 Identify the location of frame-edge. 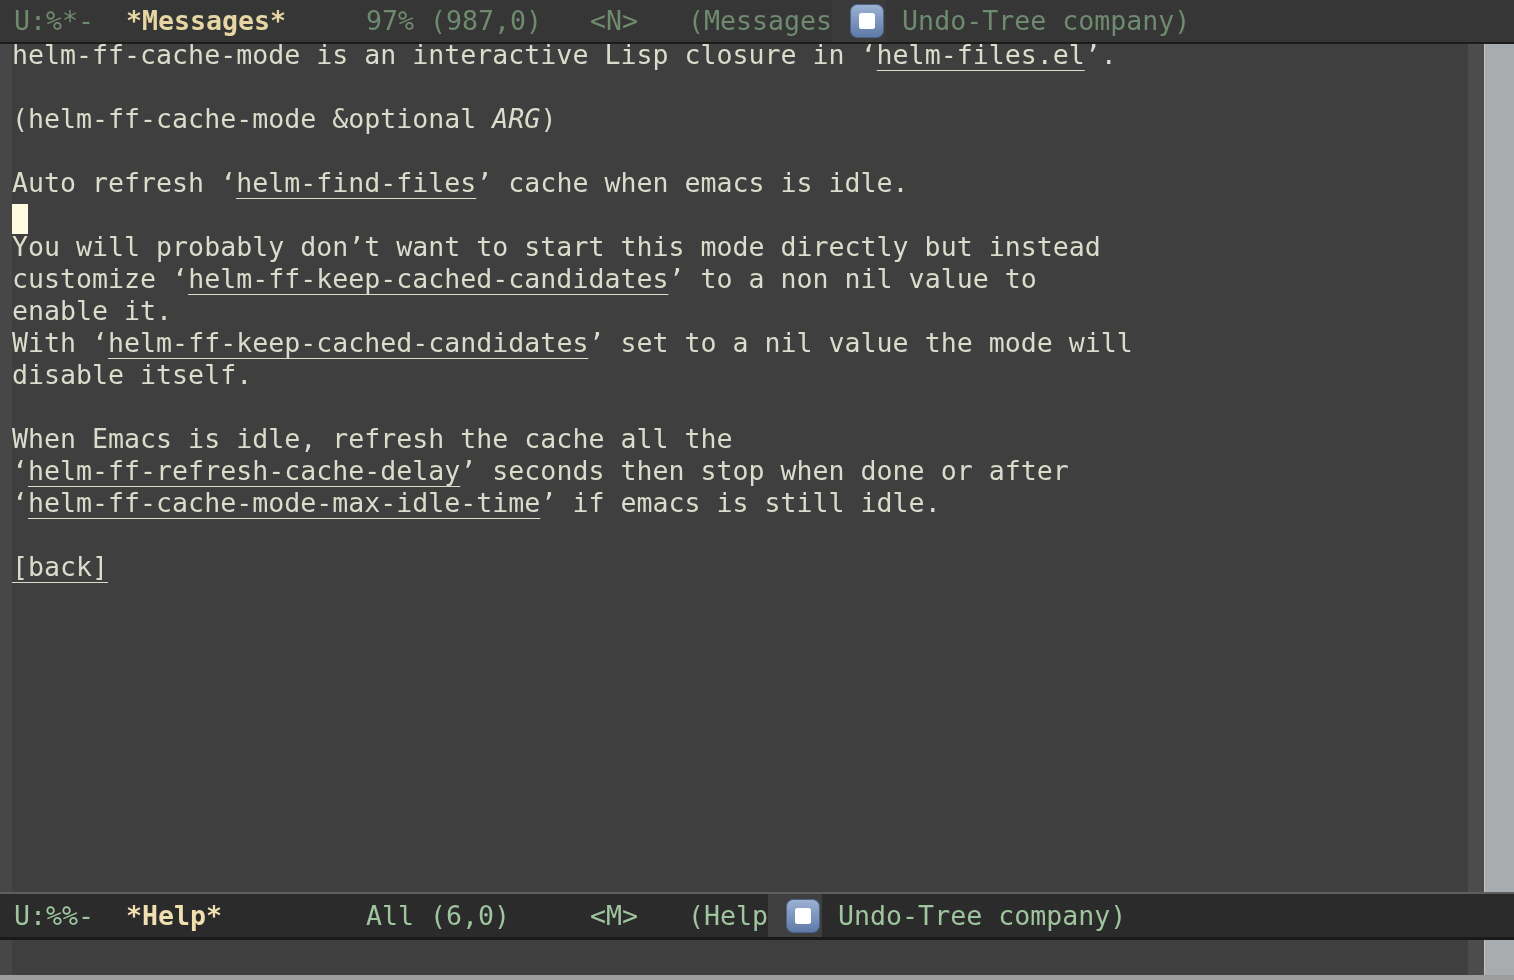
(1499, 957).